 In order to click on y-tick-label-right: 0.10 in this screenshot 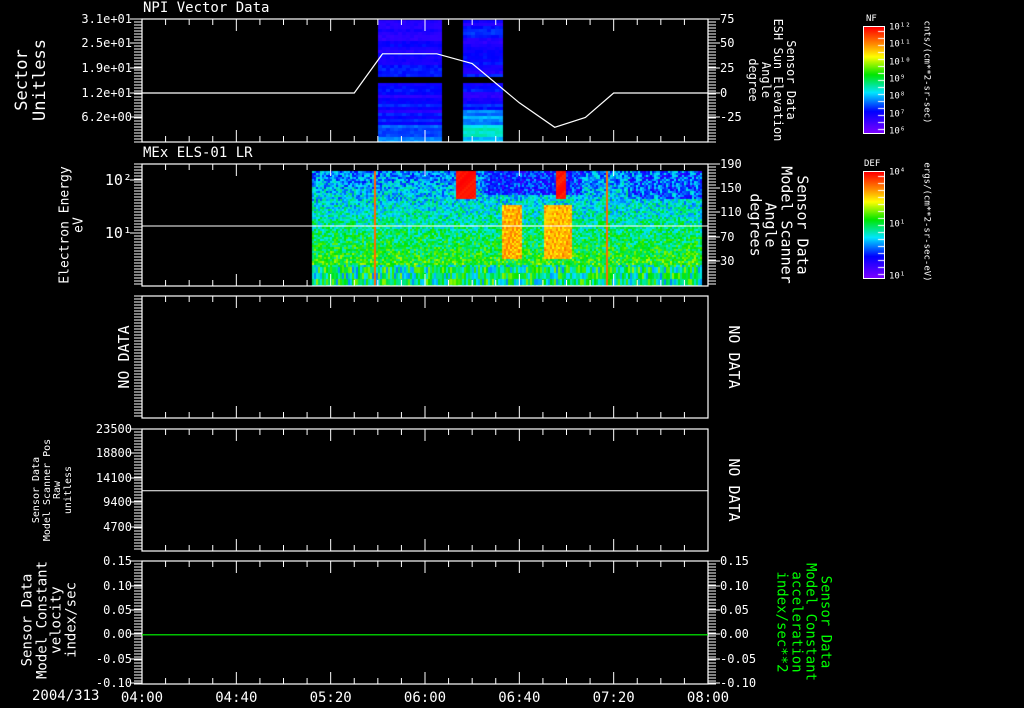, I will do `click(734, 586)`.